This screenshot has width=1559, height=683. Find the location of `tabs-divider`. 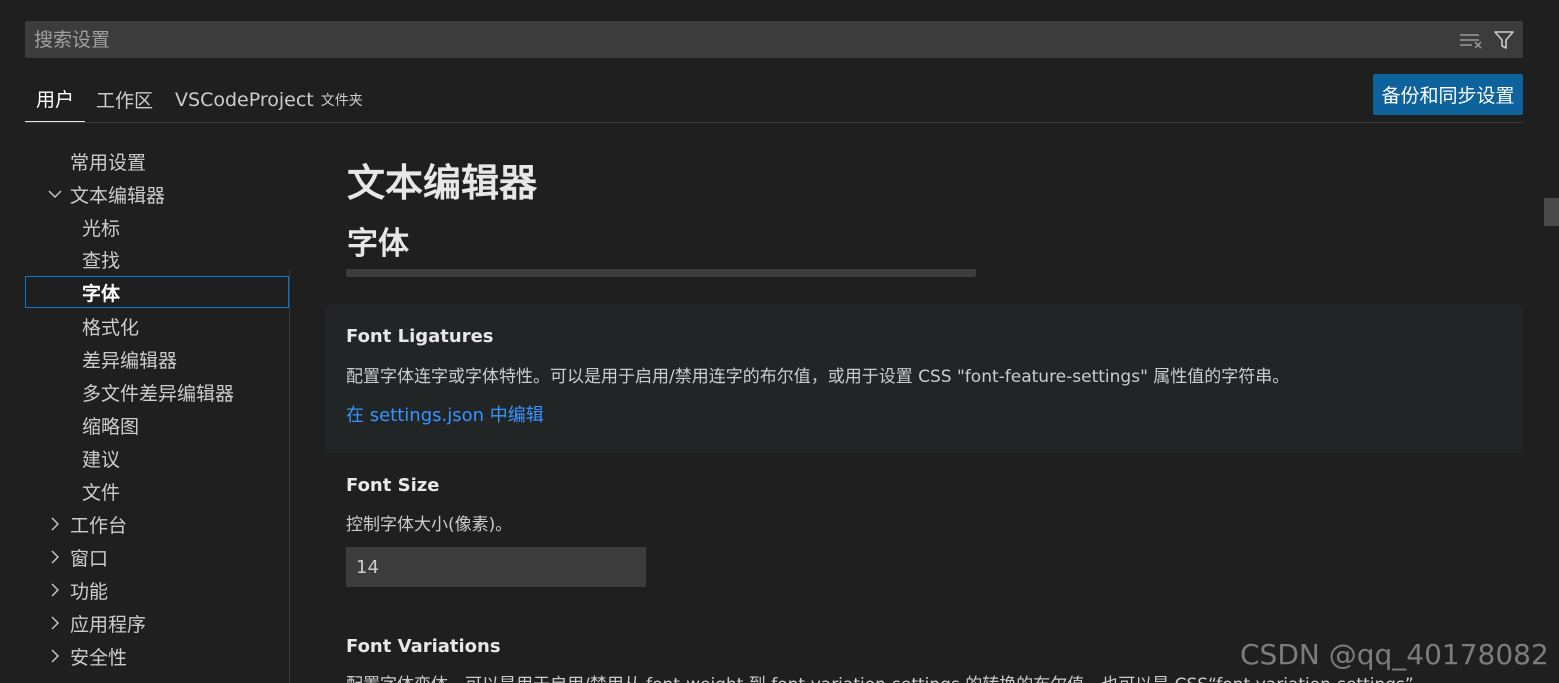

tabs-divider is located at coordinates (774, 122).